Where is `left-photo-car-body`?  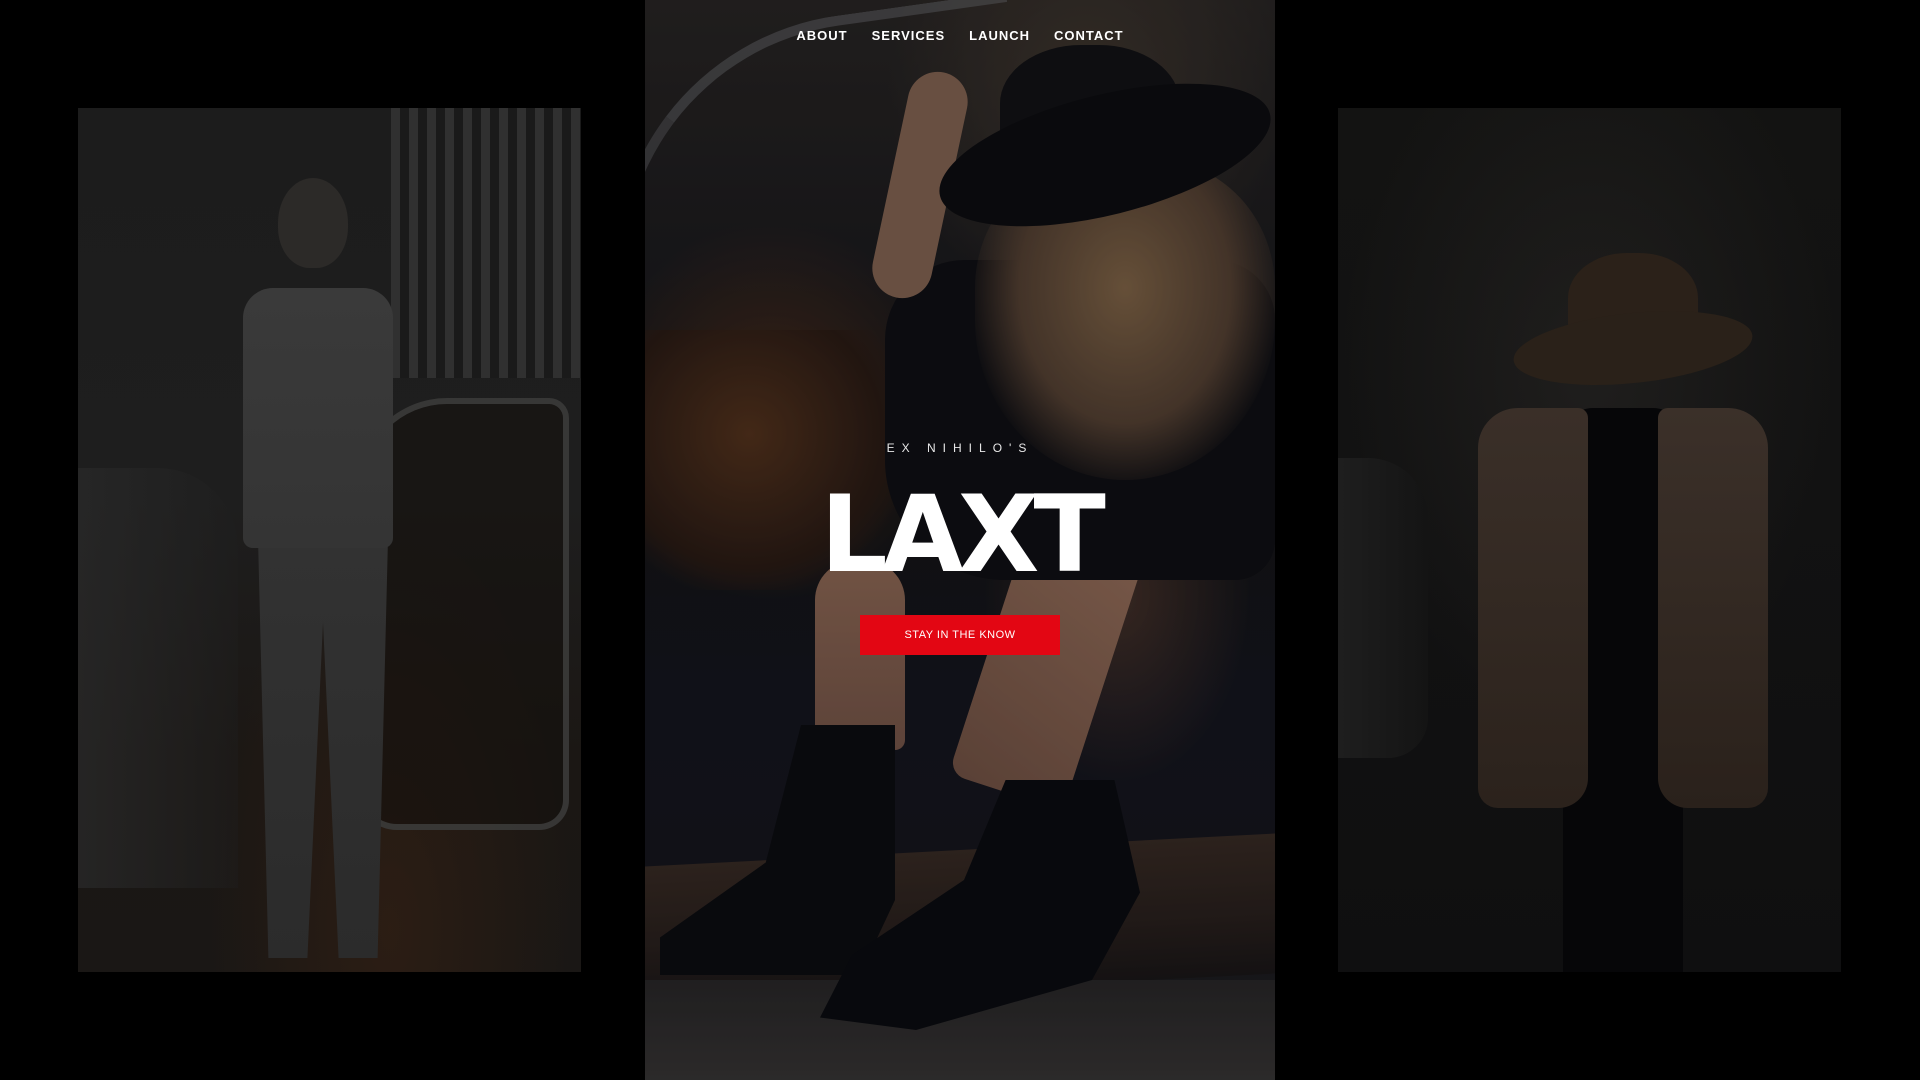 left-photo-car-body is located at coordinates (158, 678).